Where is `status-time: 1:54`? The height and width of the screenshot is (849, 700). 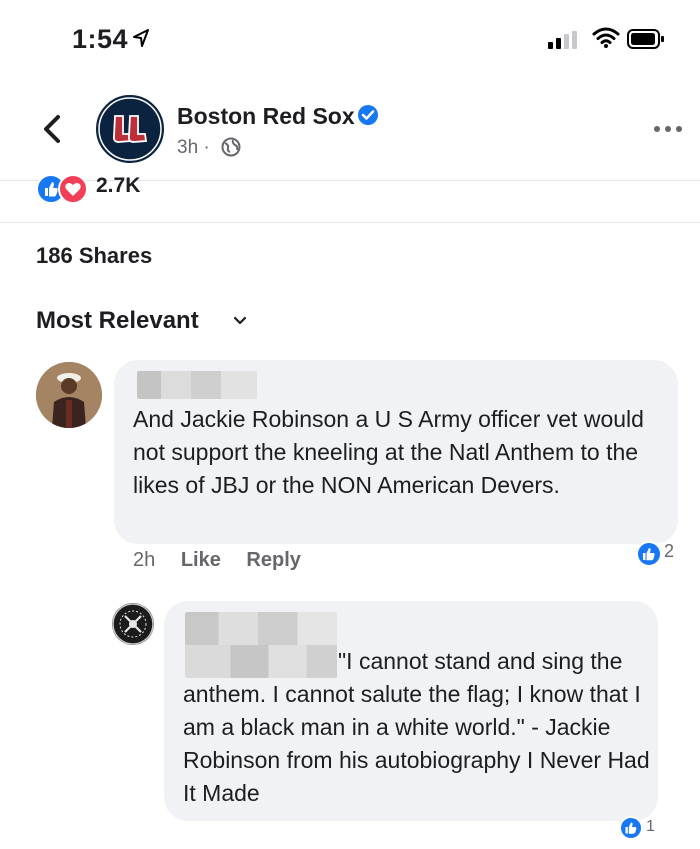 status-time: 1:54 is located at coordinates (100, 39).